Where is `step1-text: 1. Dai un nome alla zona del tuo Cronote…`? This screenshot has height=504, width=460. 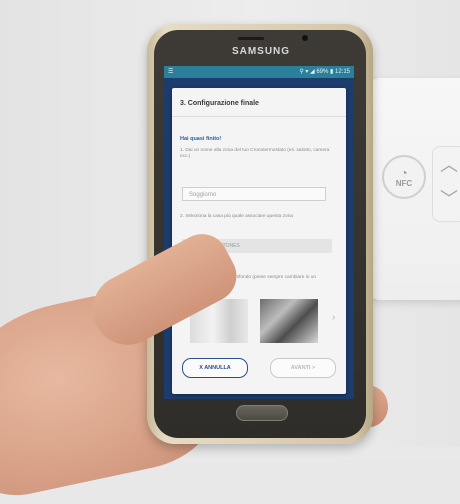 step1-text: 1. Dai un nome alla zona del tuo Cronote… is located at coordinates (255, 153).